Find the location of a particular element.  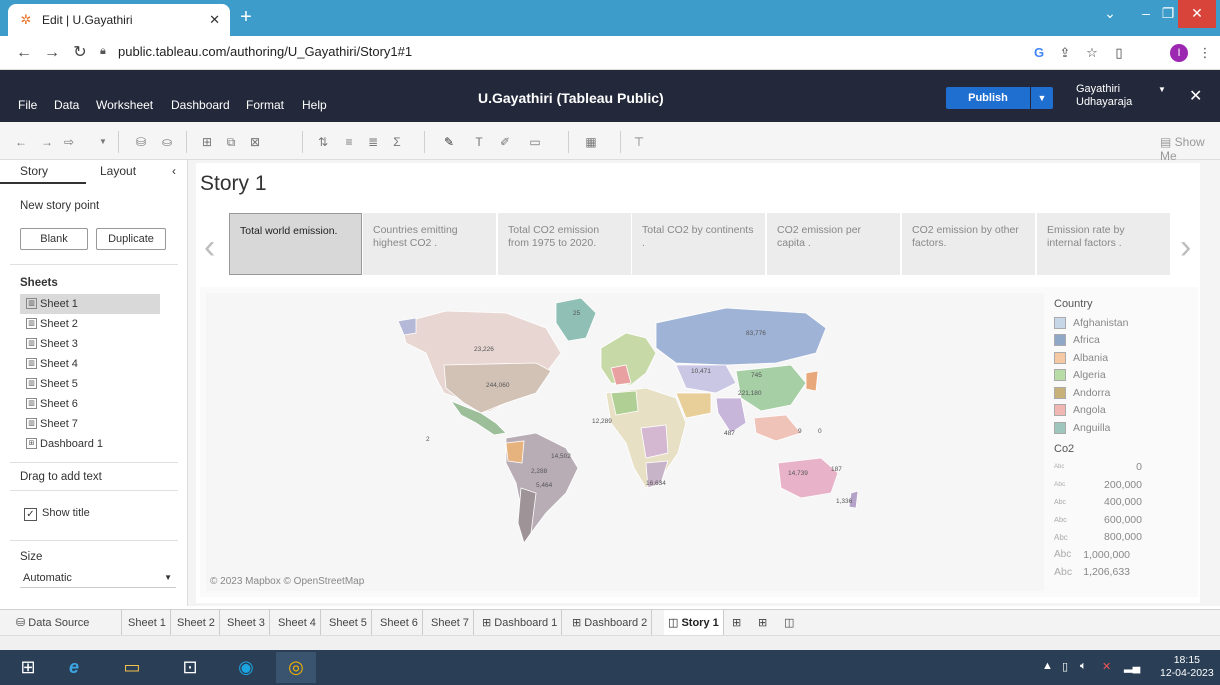

battery-icon: ▯ is located at coordinates (1065, 666).